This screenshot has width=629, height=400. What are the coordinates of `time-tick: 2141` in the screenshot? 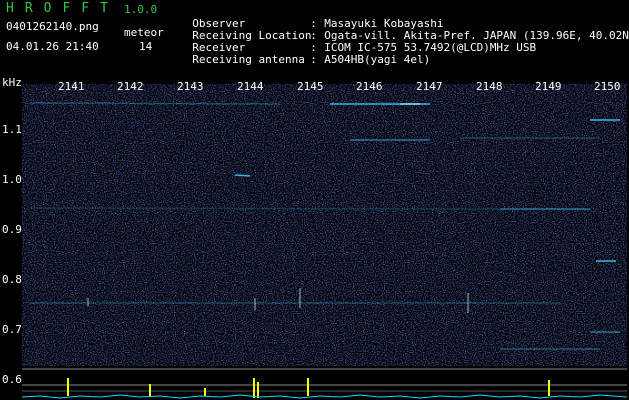 It's located at (71, 86).